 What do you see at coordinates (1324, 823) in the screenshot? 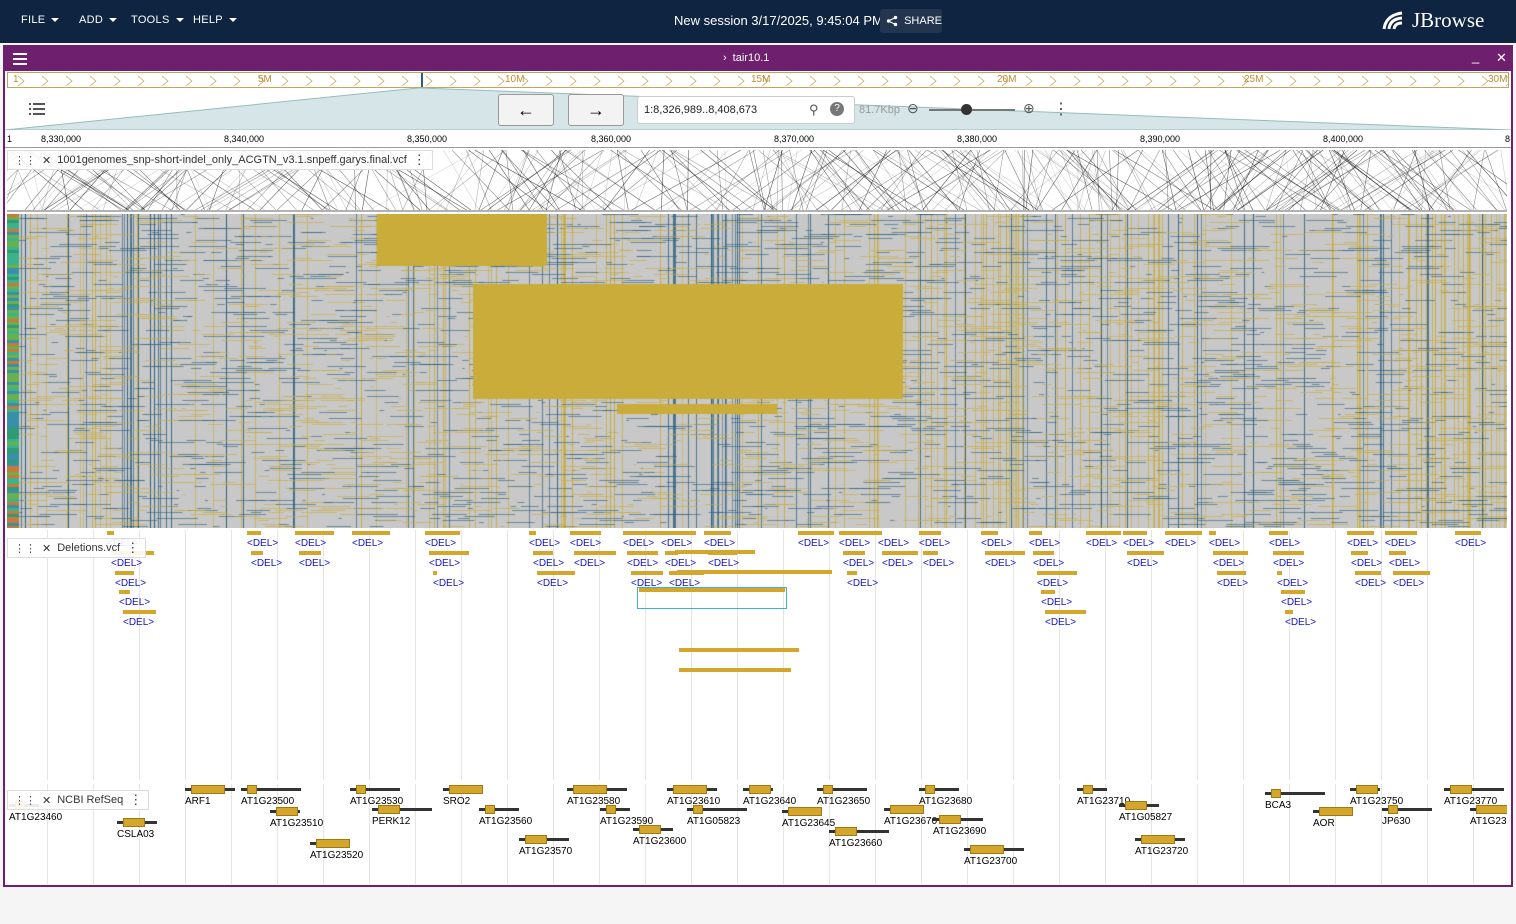
I see `gene-label: AOR` at bounding box center [1324, 823].